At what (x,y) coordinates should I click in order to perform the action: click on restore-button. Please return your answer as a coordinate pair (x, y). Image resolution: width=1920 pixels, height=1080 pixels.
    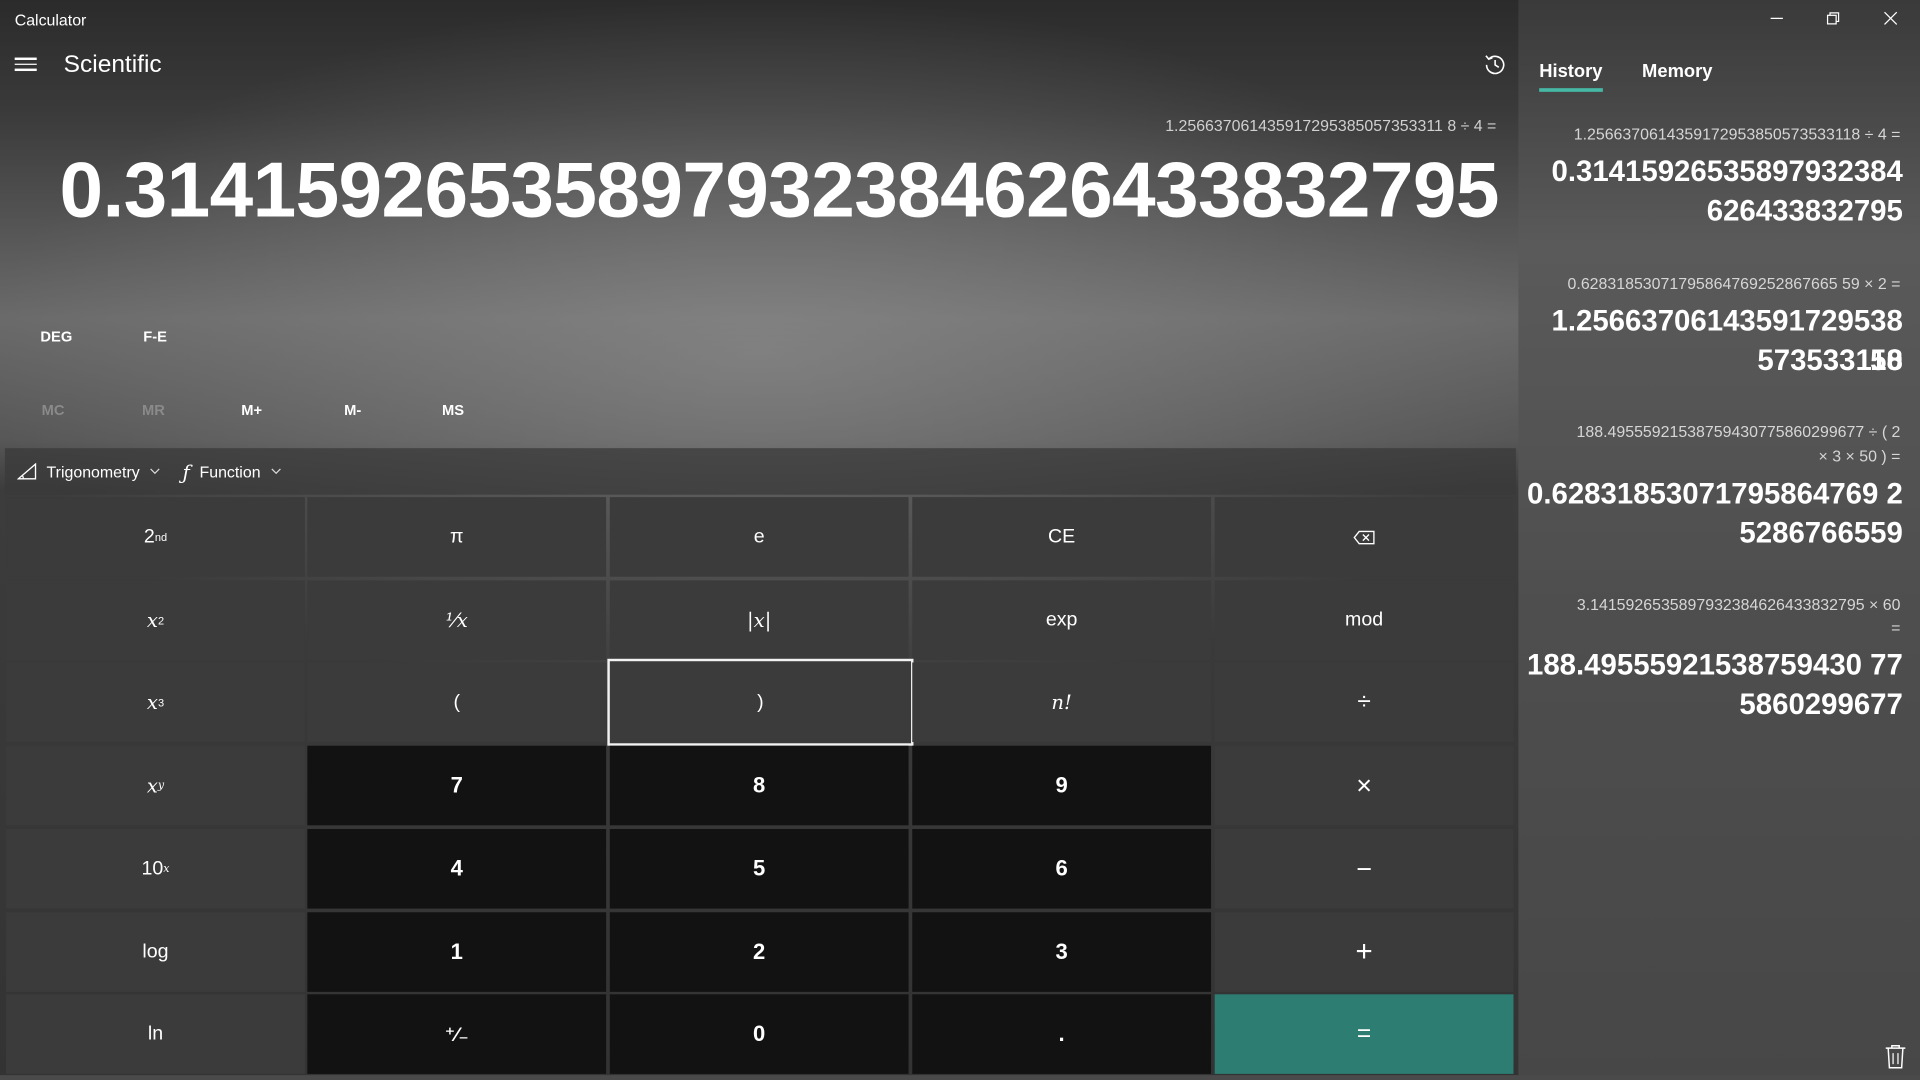
    Looking at the image, I should click on (1833, 19).